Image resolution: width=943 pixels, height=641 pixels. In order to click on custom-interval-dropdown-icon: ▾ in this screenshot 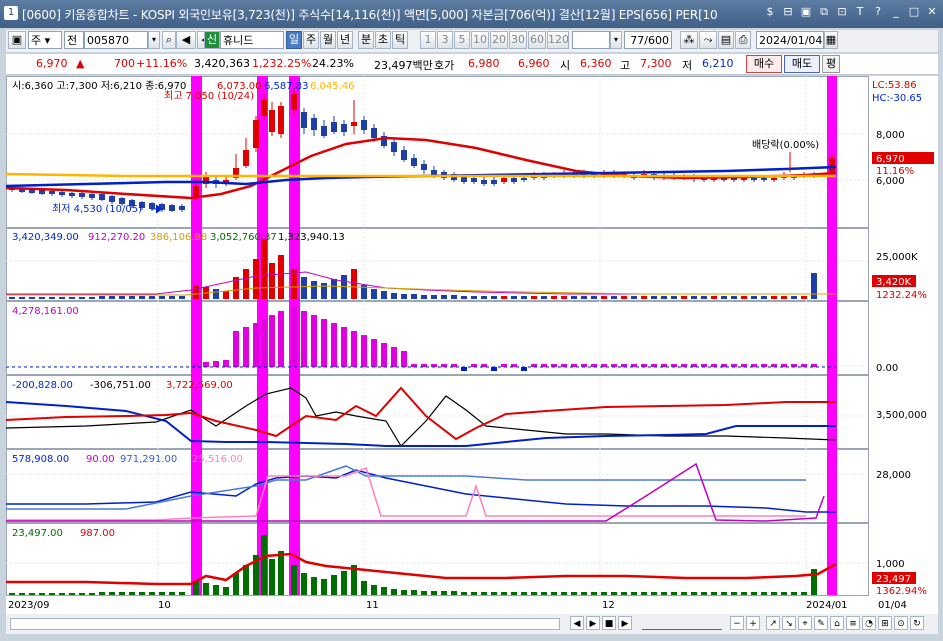, I will do `click(616, 40)`.